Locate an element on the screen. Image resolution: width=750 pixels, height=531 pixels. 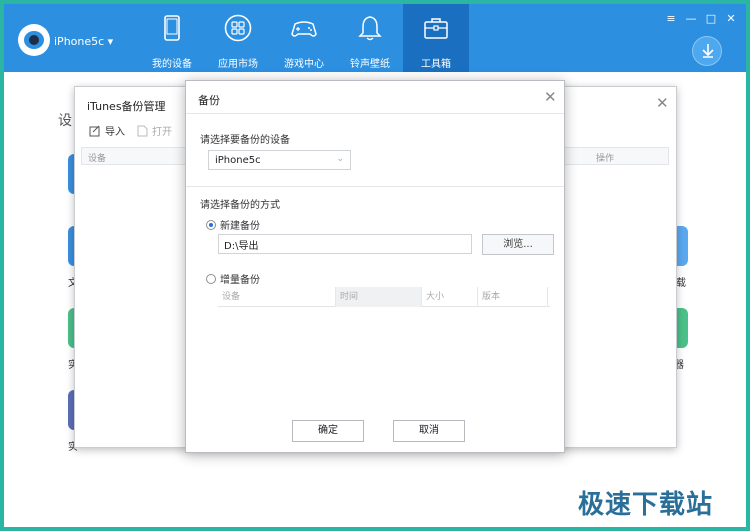
main-nav: 我的设备 应用市场 游戏中心 铃声壁纸 工具箱 is located at coordinates (304, 38).